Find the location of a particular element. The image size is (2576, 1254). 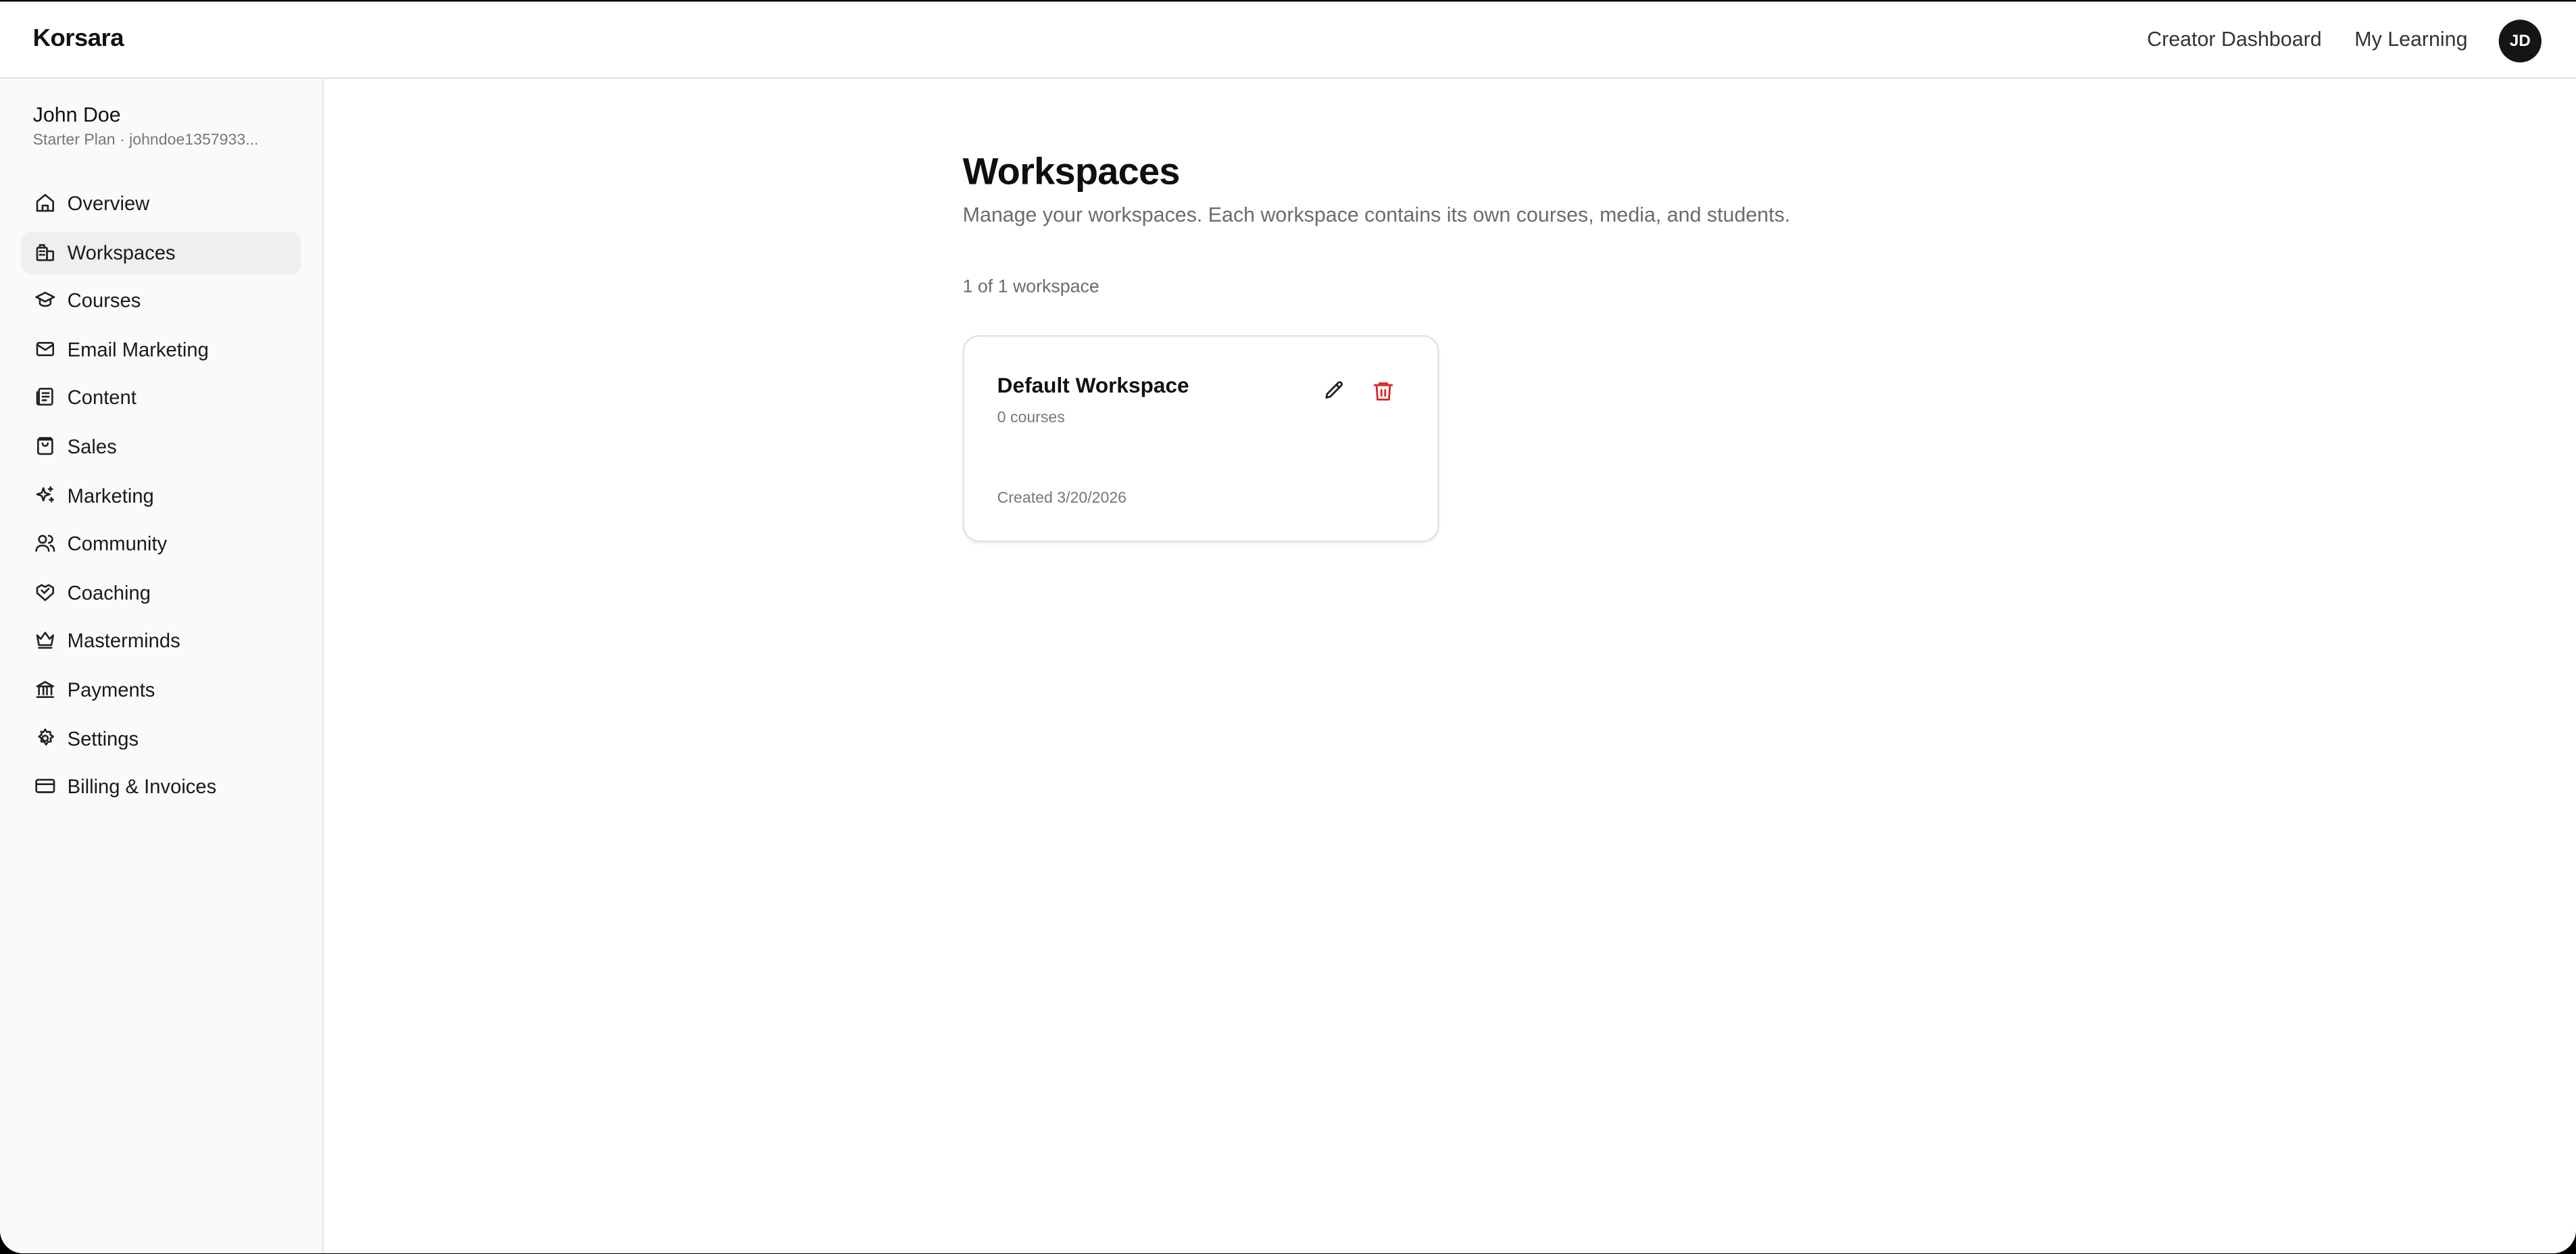

my-learning-link: My Learning is located at coordinates (2411, 39).